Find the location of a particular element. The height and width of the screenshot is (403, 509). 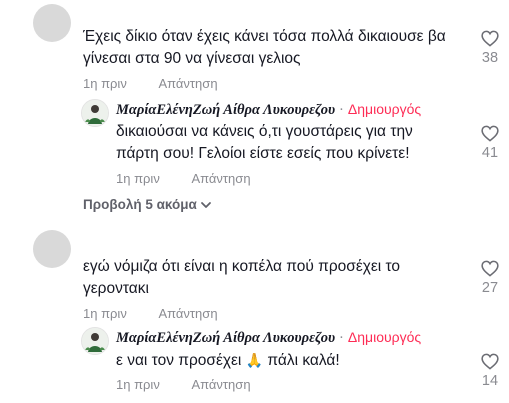

comment-2-reply-button: Απάντηση is located at coordinates (187, 313).